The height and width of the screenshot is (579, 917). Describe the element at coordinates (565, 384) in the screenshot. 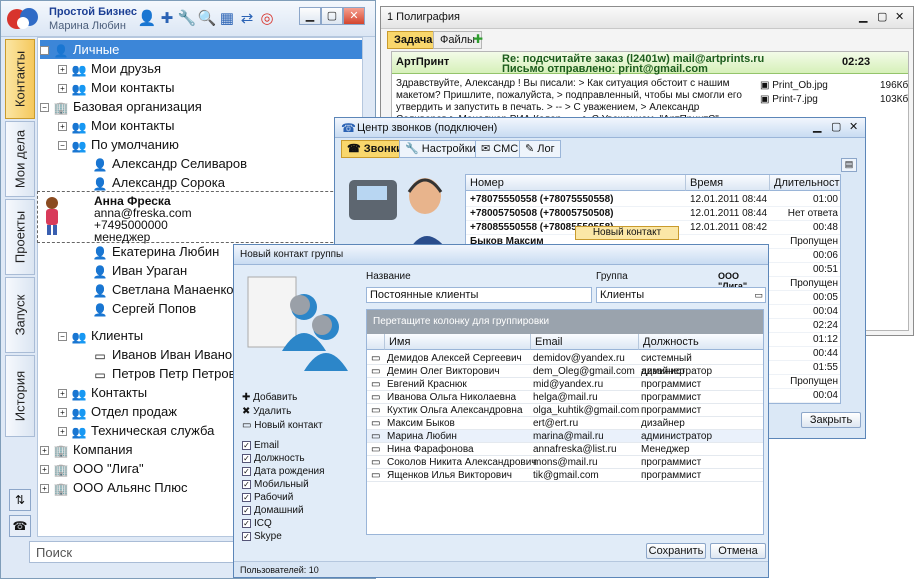

I see `member-row: ▭ Евгений Краснюк mid@yandex.ru программист` at that location.